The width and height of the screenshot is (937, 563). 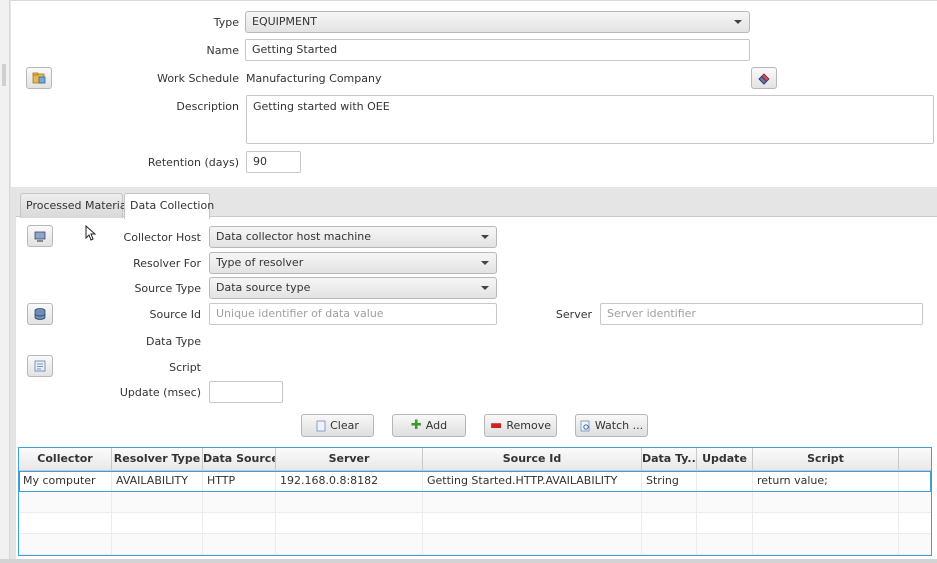 What do you see at coordinates (226, 22) in the screenshot?
I see `type-label: Type` at bounding box center [226, 22].